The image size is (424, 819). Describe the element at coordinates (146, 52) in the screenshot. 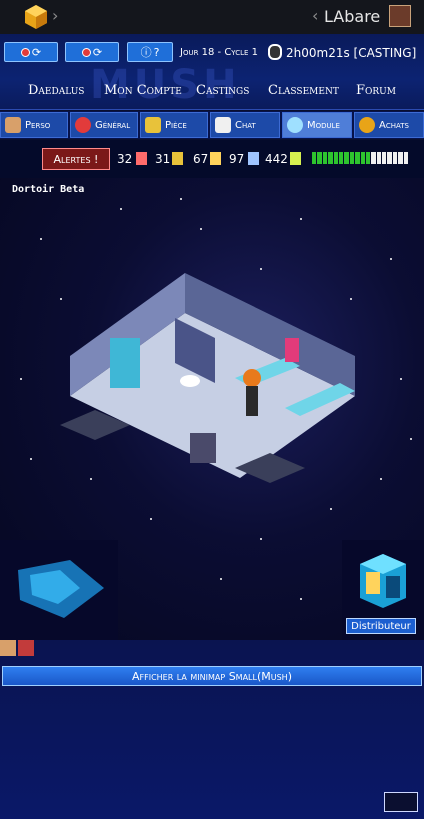

I see `info-icon: ⓘ` at that location.